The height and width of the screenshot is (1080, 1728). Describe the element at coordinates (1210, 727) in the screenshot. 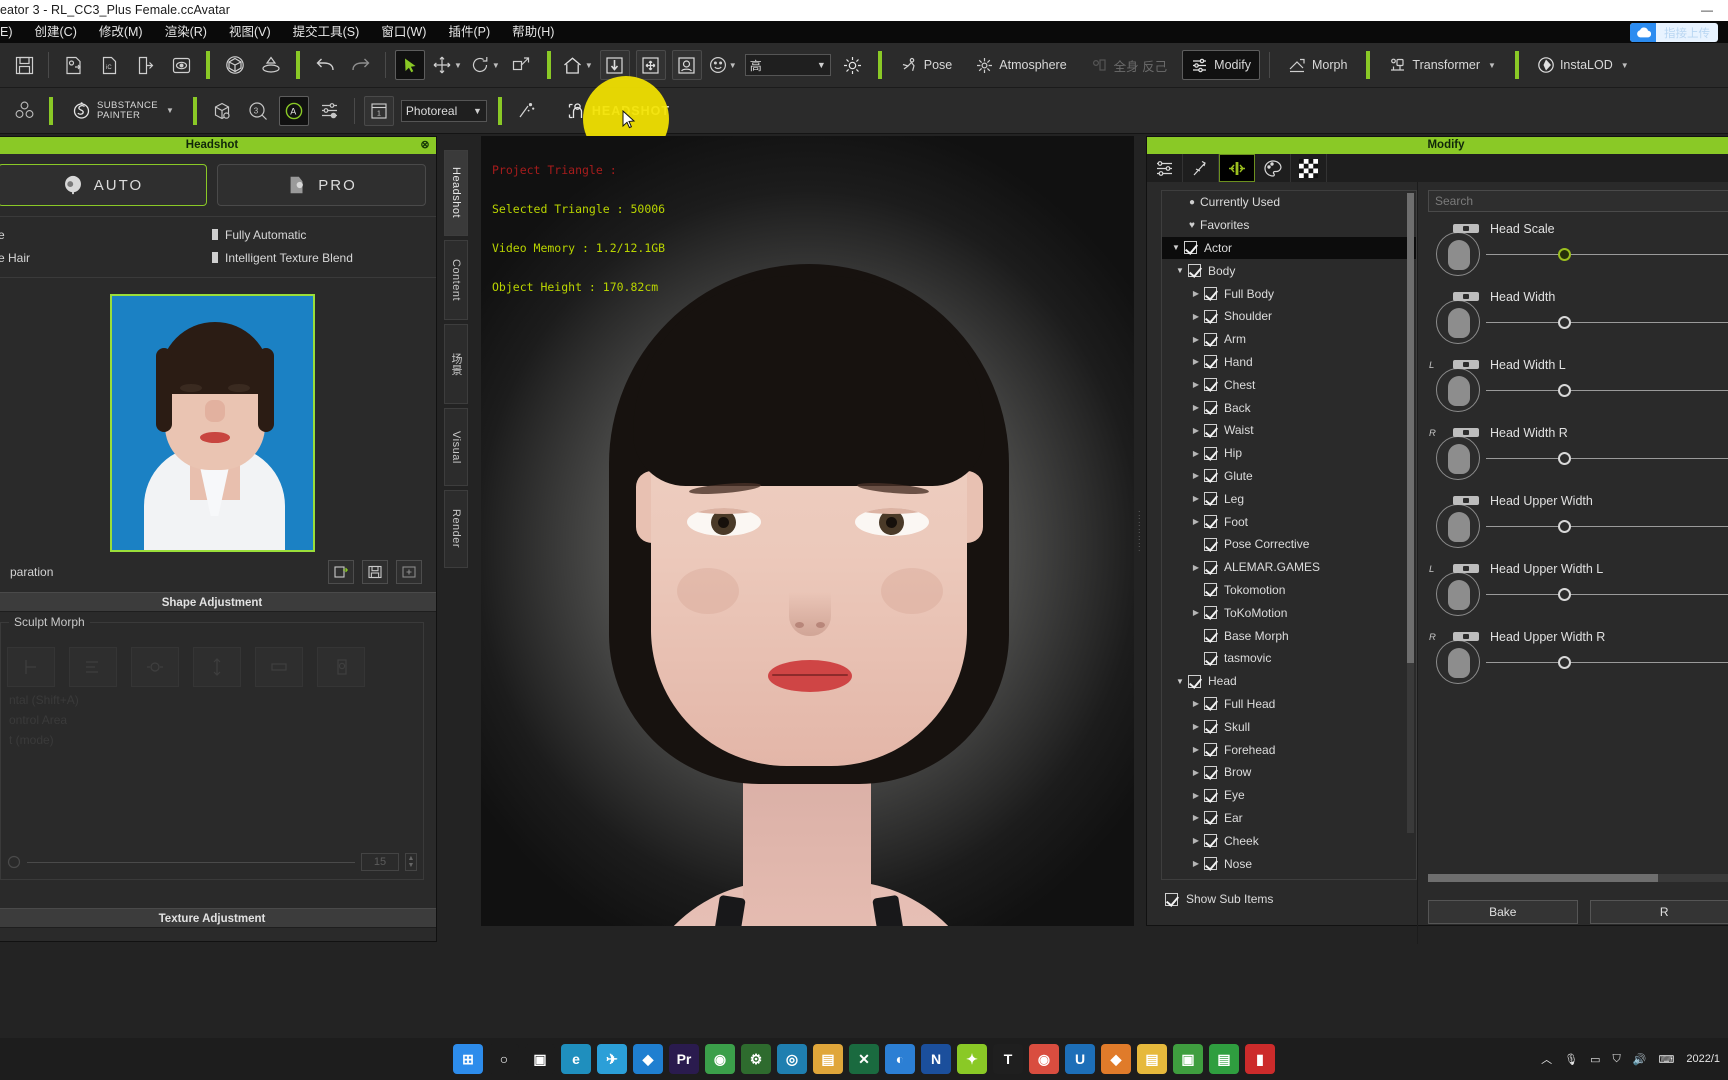

I see `checkbox-skull` at that location.